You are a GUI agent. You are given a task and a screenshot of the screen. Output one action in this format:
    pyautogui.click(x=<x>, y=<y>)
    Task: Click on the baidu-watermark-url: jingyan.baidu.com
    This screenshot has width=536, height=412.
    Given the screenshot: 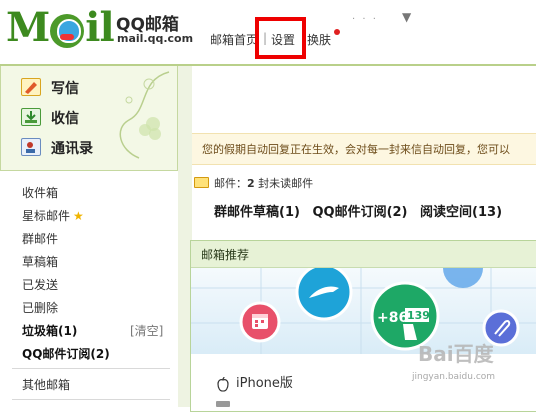 What is the action you would take?
    pyautogui.click(x=454, y=377)
    